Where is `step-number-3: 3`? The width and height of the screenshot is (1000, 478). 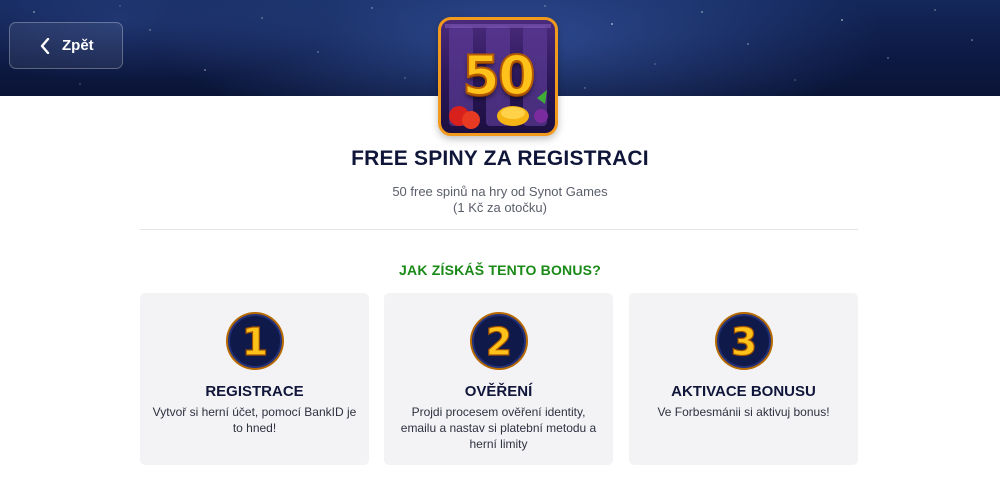 step-number-3: 3 is located at coordinates (744, 342).